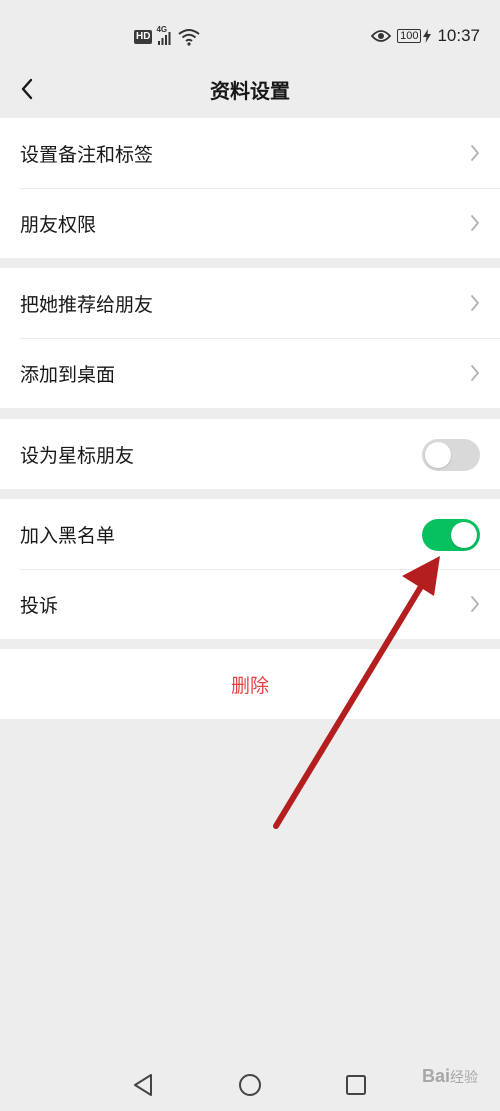  I want to click on home-circle-icon, so click(250, 1085).